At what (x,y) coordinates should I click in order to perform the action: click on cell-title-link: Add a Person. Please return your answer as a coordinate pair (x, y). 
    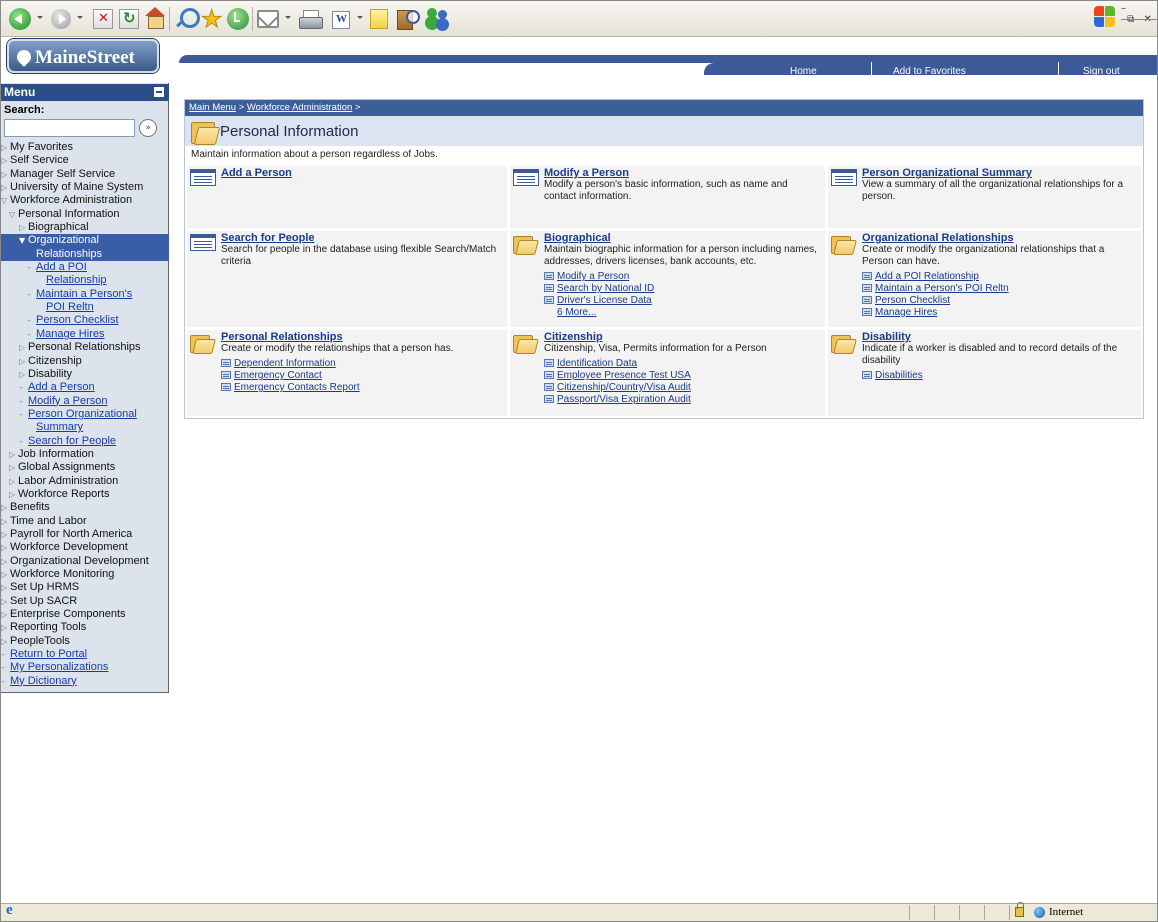
    Looking at the image, I should click on (256, 173).